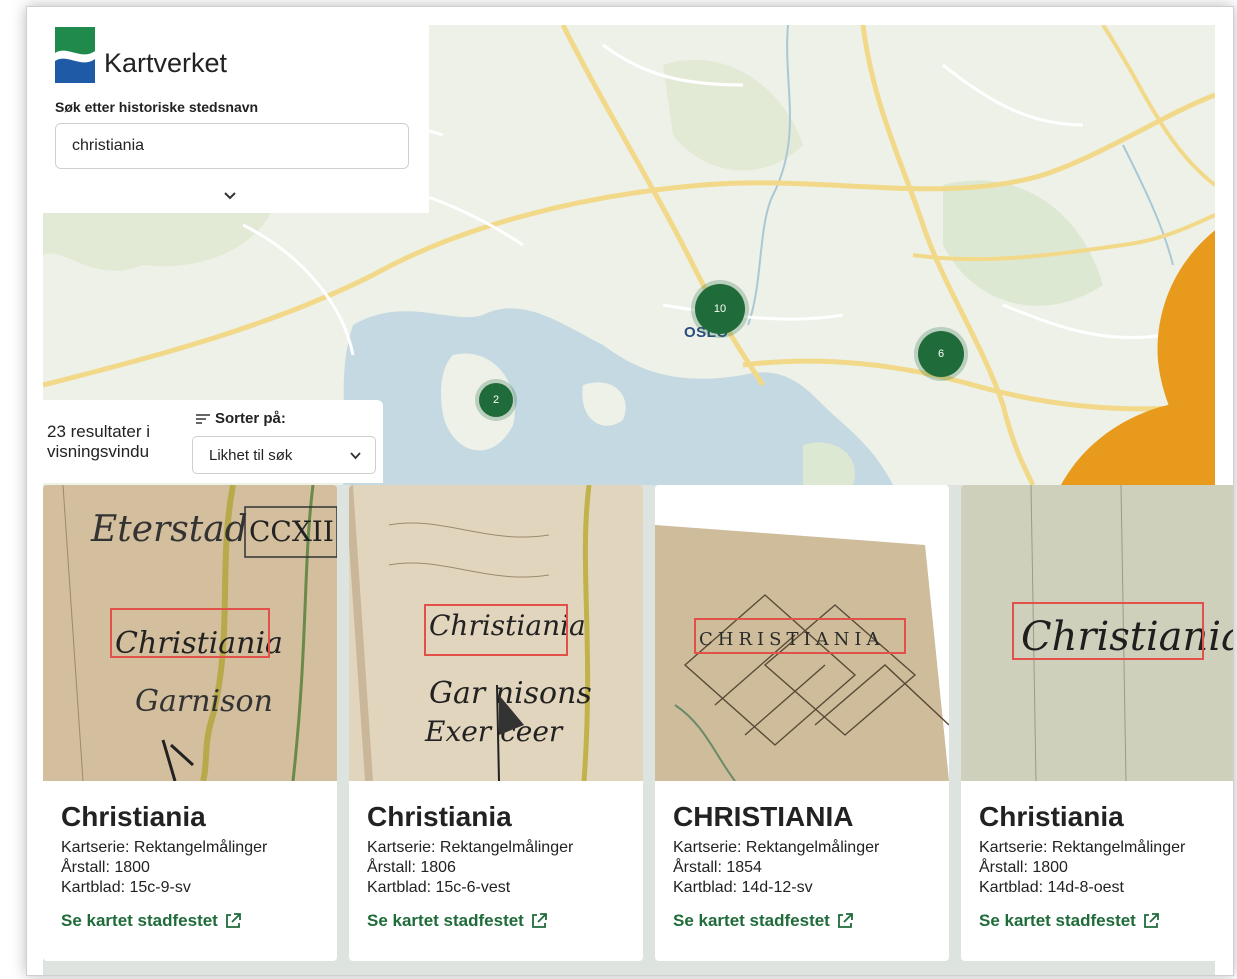 The image size is (1237, 979). What do you see at coordinates (743, 887) in the screenshot?
I see `card-sheet: Kartblad: 14d-12-sv` at bounding box center [743, 887].